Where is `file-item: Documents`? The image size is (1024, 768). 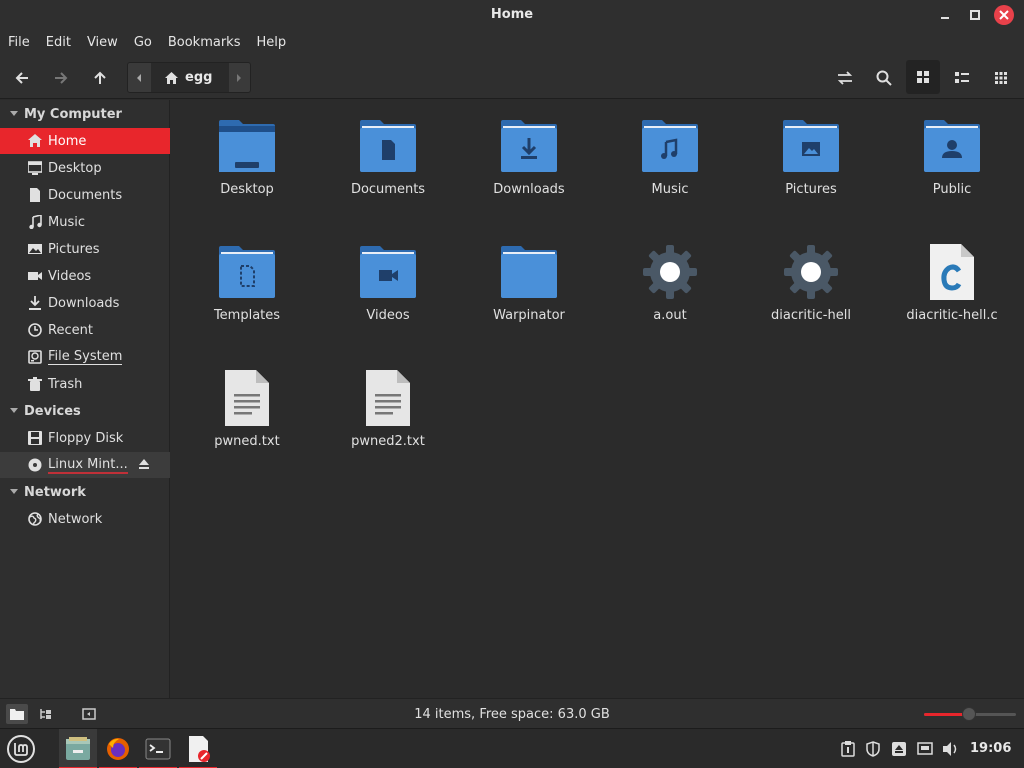 file-item: Documents is located at coordinates (388, 155).